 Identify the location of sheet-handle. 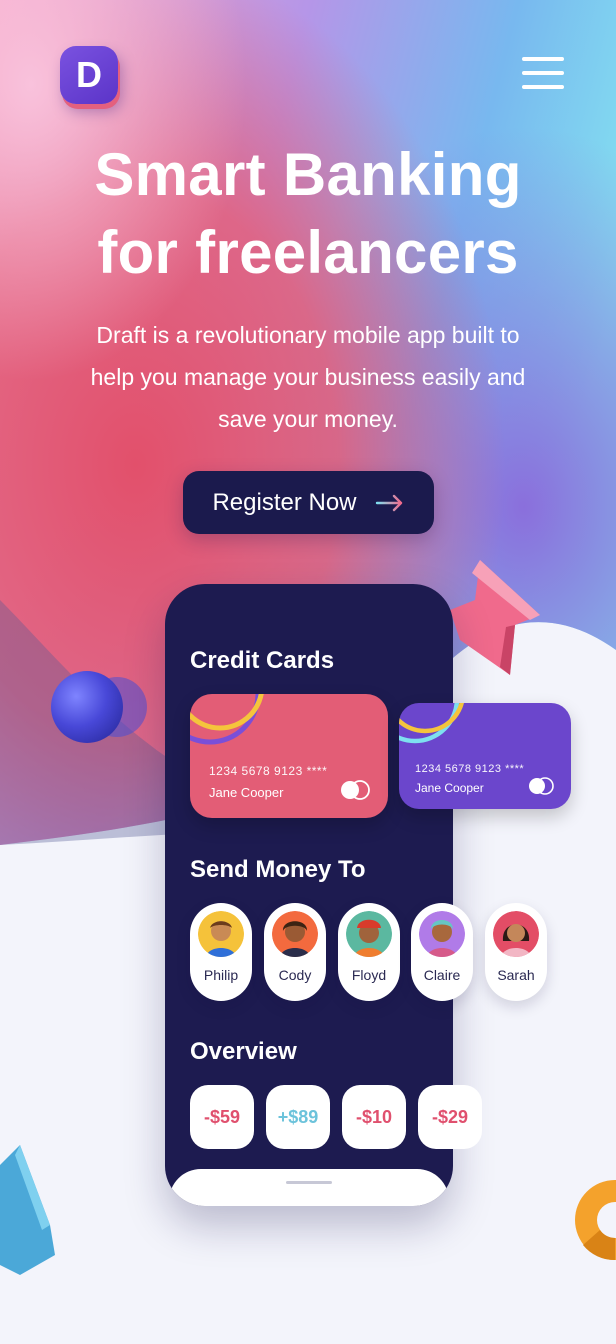
(309, 1182).